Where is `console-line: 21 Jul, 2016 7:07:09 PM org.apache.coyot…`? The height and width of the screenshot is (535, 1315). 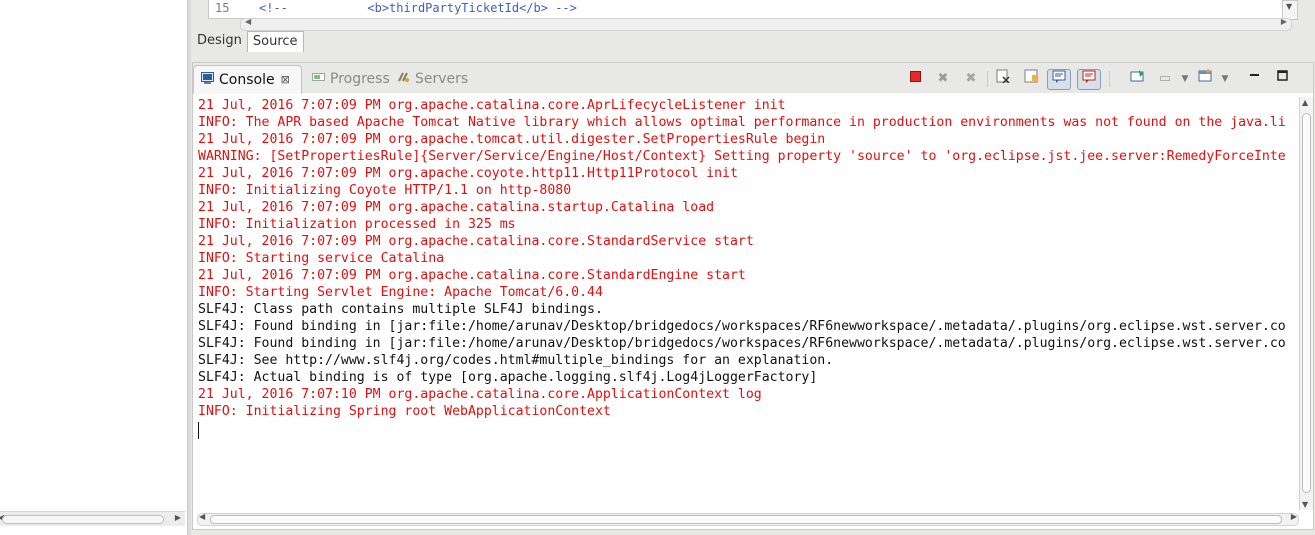 console-line: 21 Jul, 2016 7:07:09 PM org.apache.coyot… is located at coordinates (468, 173).